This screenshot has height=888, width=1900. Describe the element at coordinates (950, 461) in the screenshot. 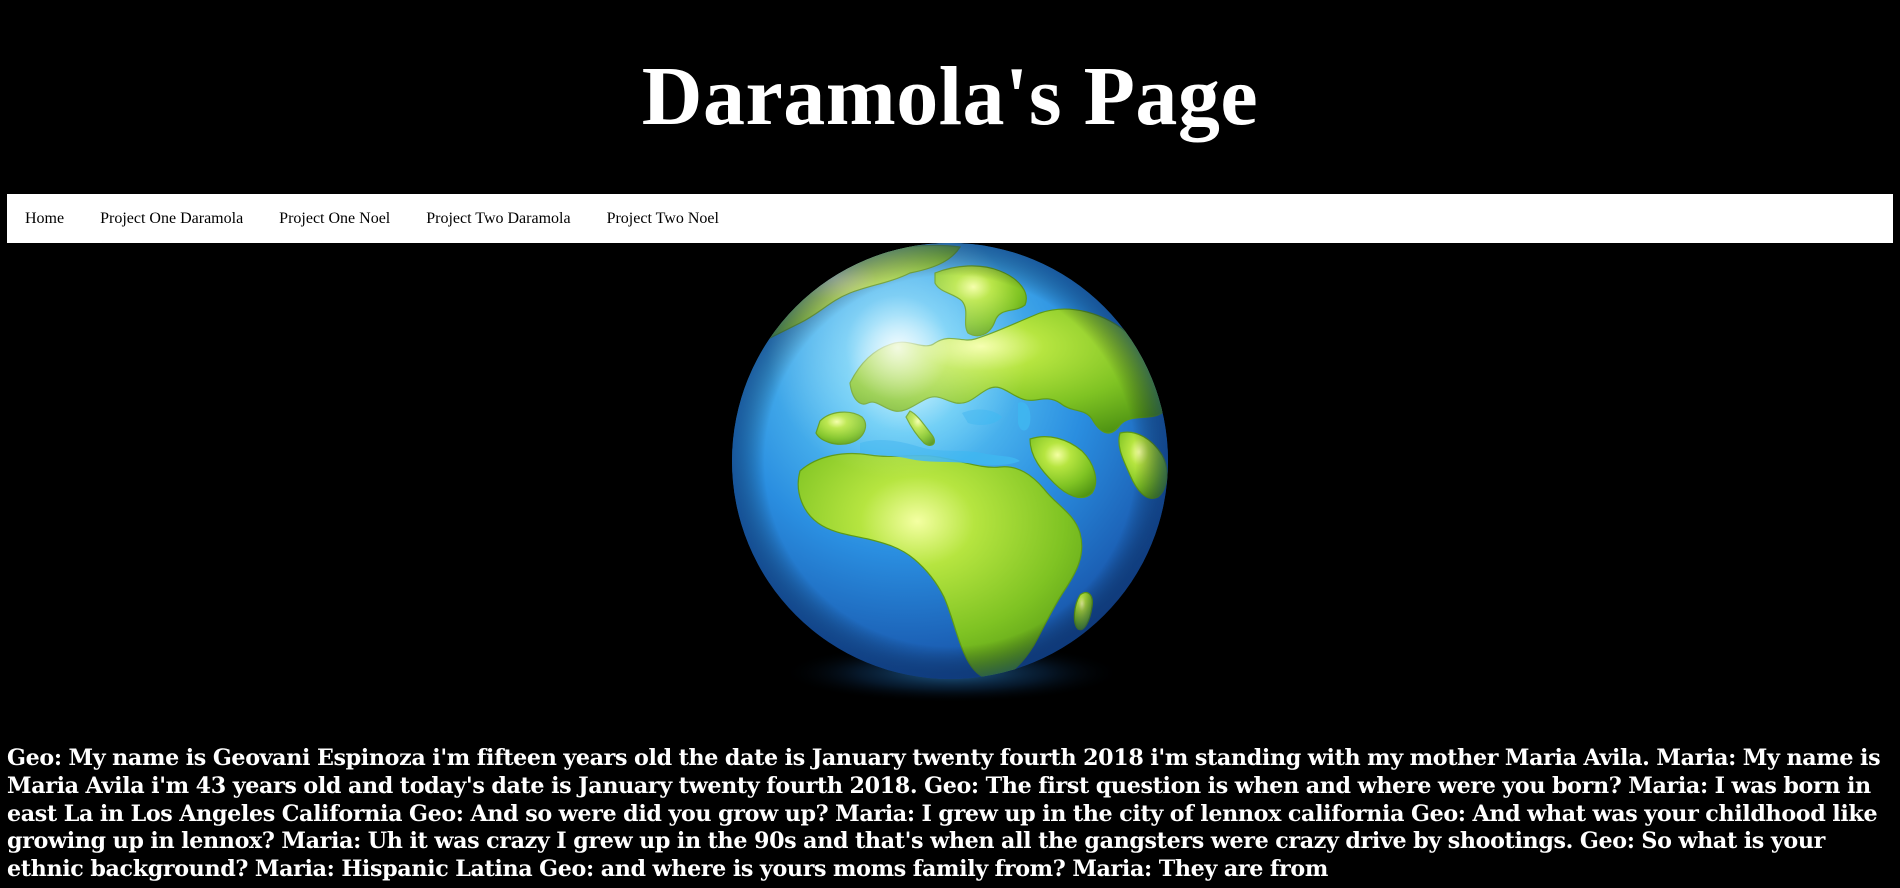

I see `globe-gloss` at that location.